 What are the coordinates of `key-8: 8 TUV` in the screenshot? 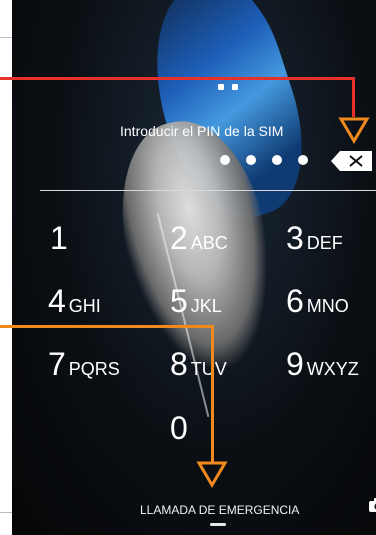 It's located at (198, 364).